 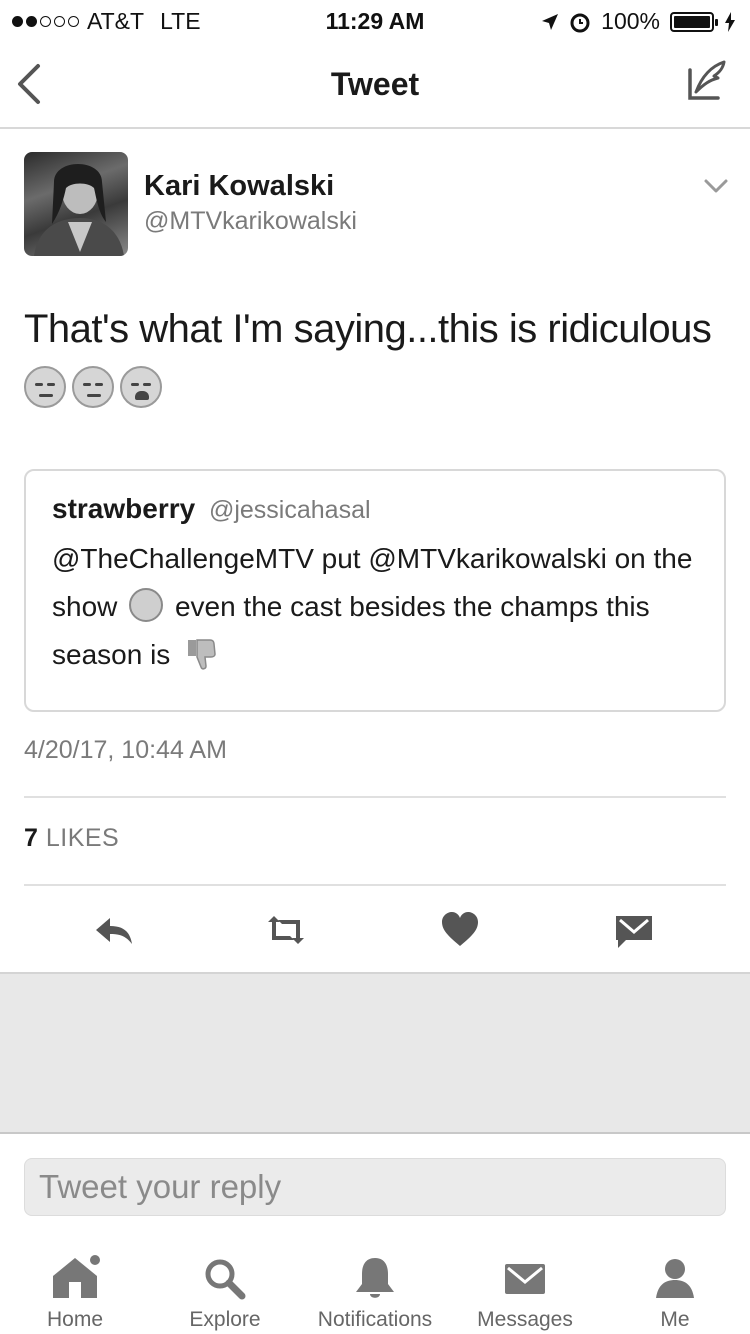 I want to click on tab-home: Home, so click(x=75, y=1290).